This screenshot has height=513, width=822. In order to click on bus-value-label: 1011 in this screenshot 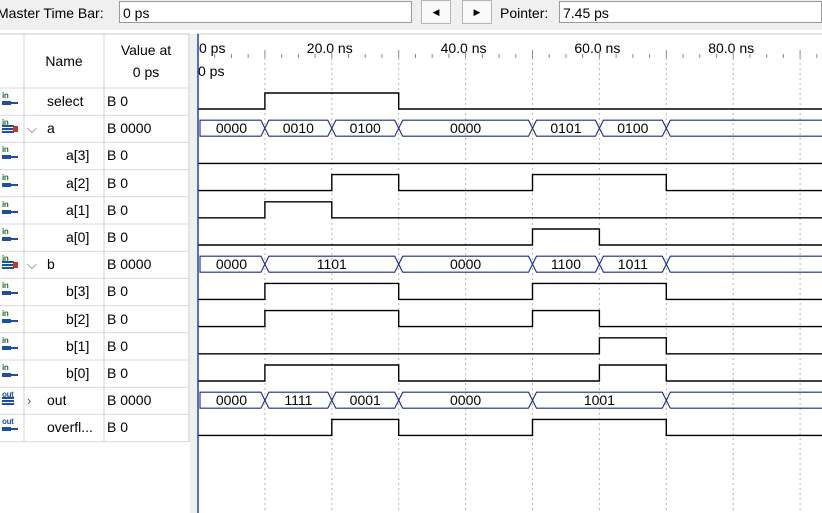, I will do `click(633, 264)`.